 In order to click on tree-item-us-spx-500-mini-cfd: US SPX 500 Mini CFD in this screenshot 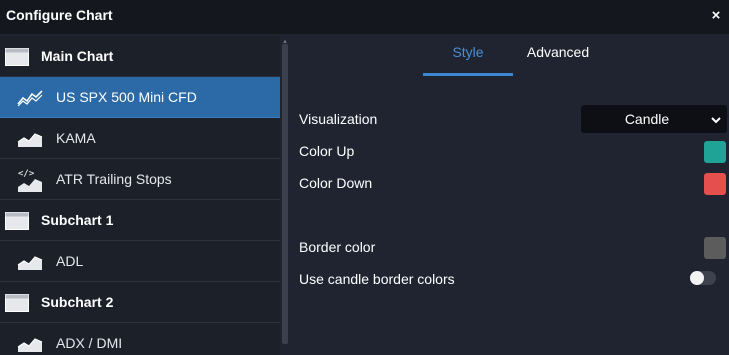, I will do `click(140, 97)`.